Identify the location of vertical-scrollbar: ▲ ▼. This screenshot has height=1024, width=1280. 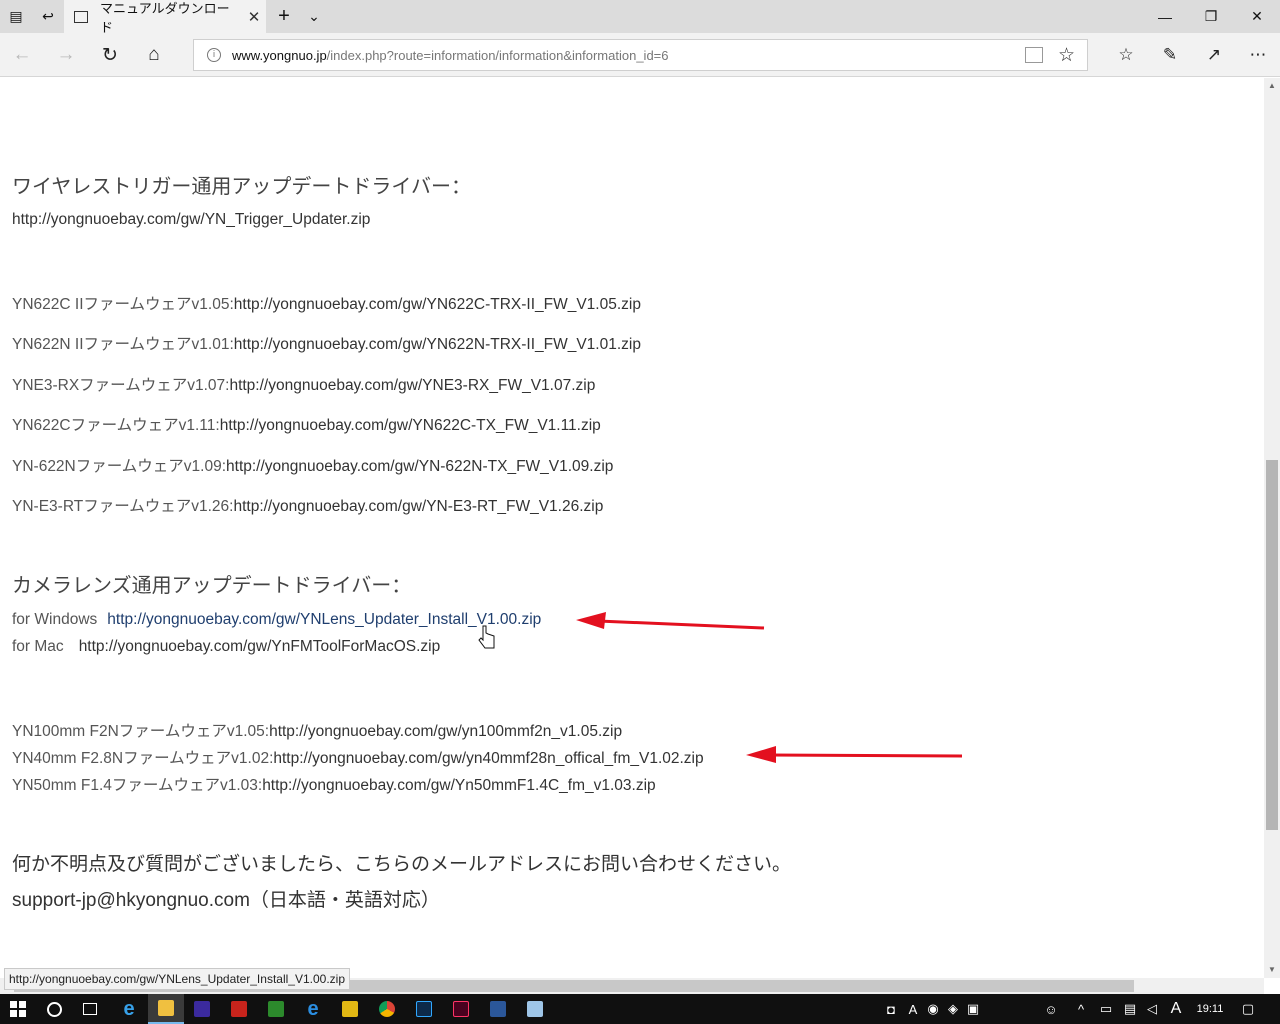
(1272, 528).